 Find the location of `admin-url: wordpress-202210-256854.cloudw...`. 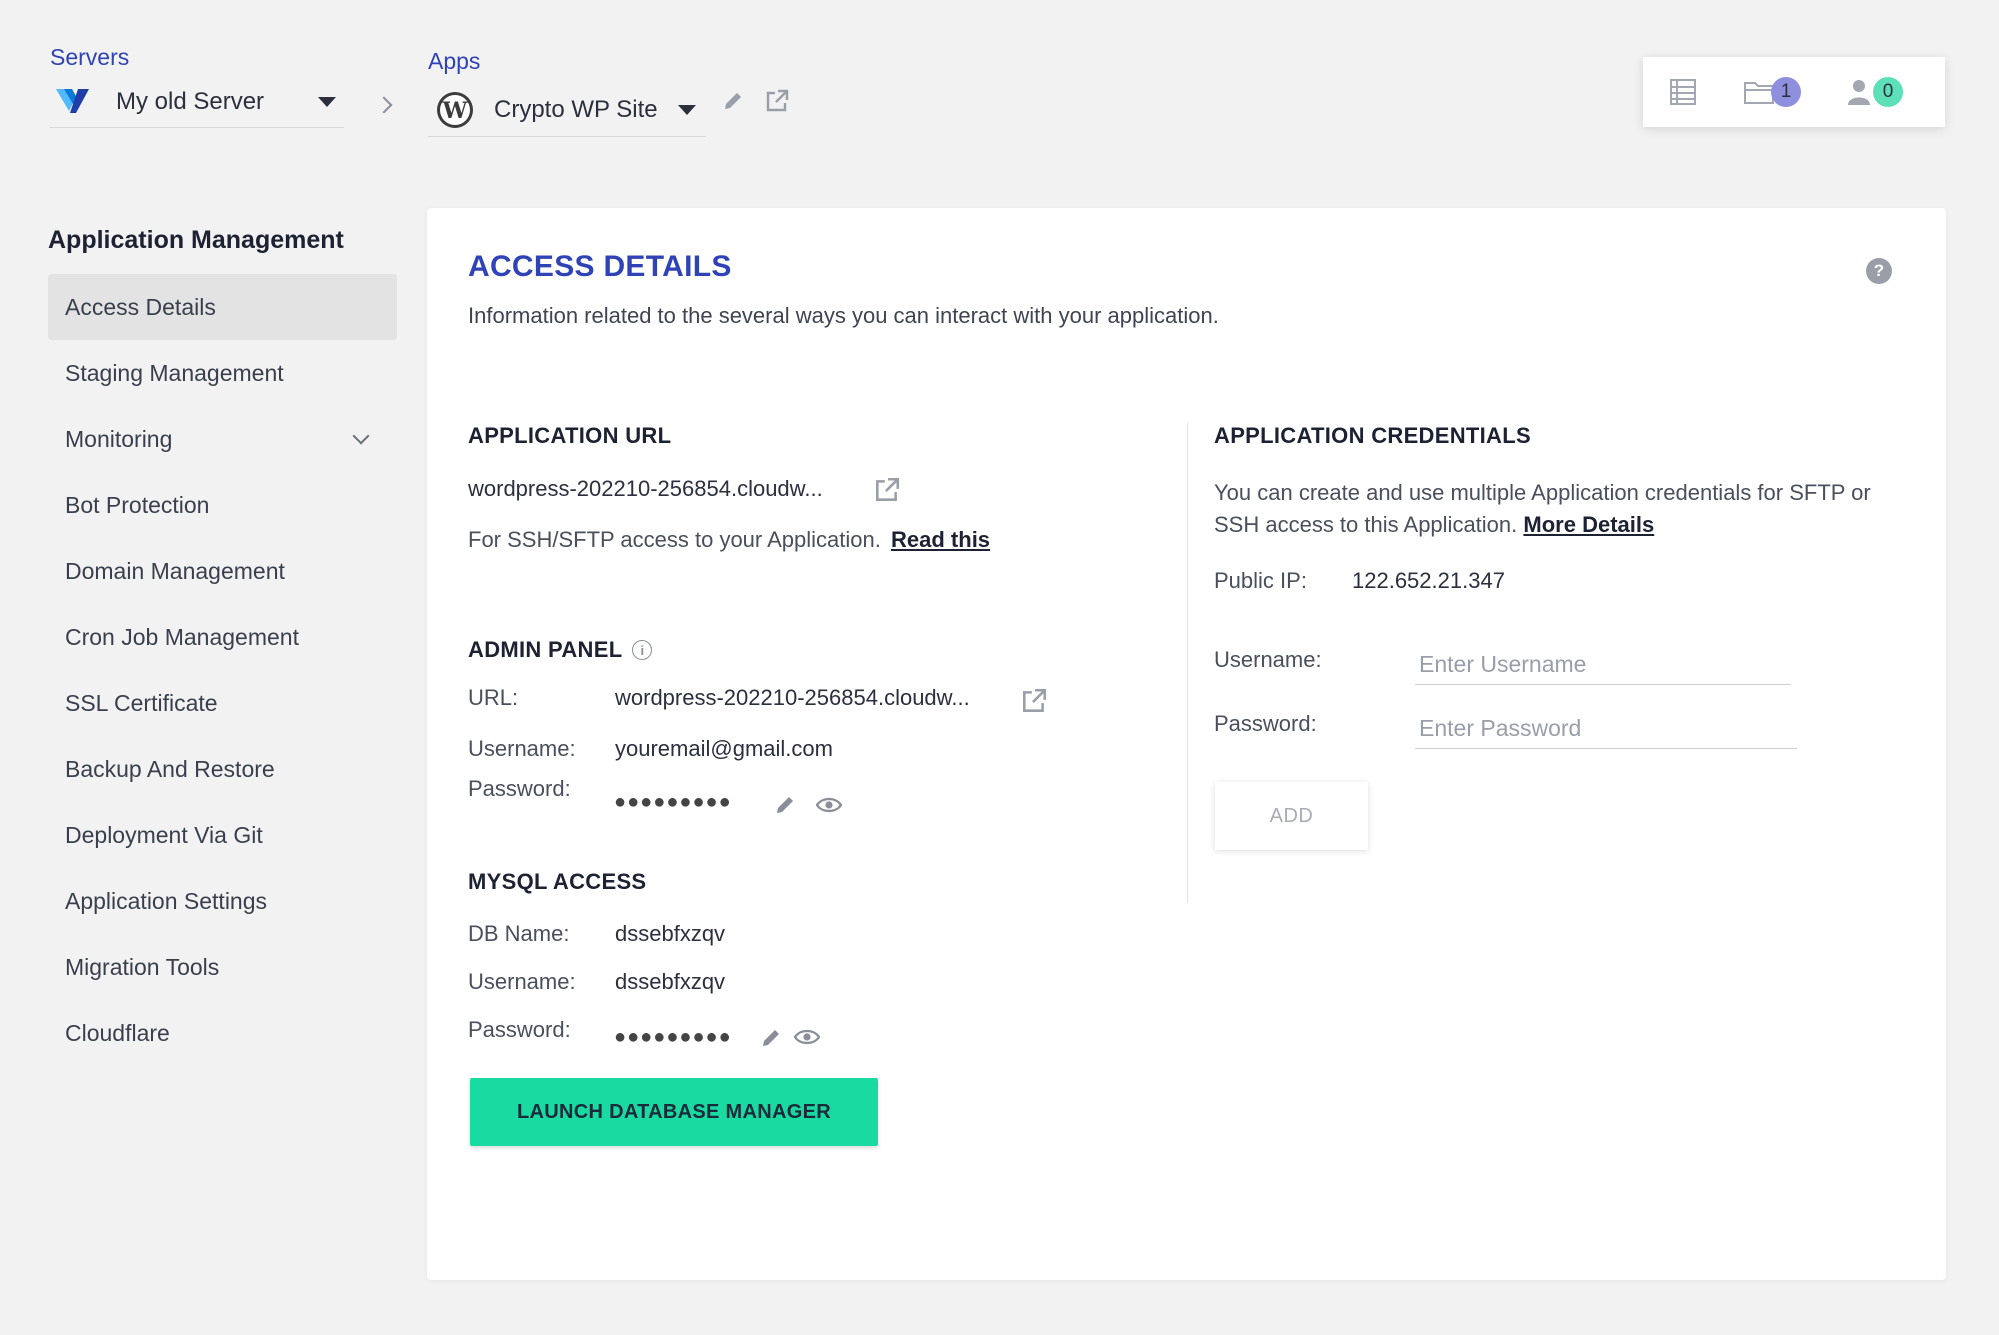

admin-url: wordpress-202210-256854.cloudw... is located at coordinates (792, 698).